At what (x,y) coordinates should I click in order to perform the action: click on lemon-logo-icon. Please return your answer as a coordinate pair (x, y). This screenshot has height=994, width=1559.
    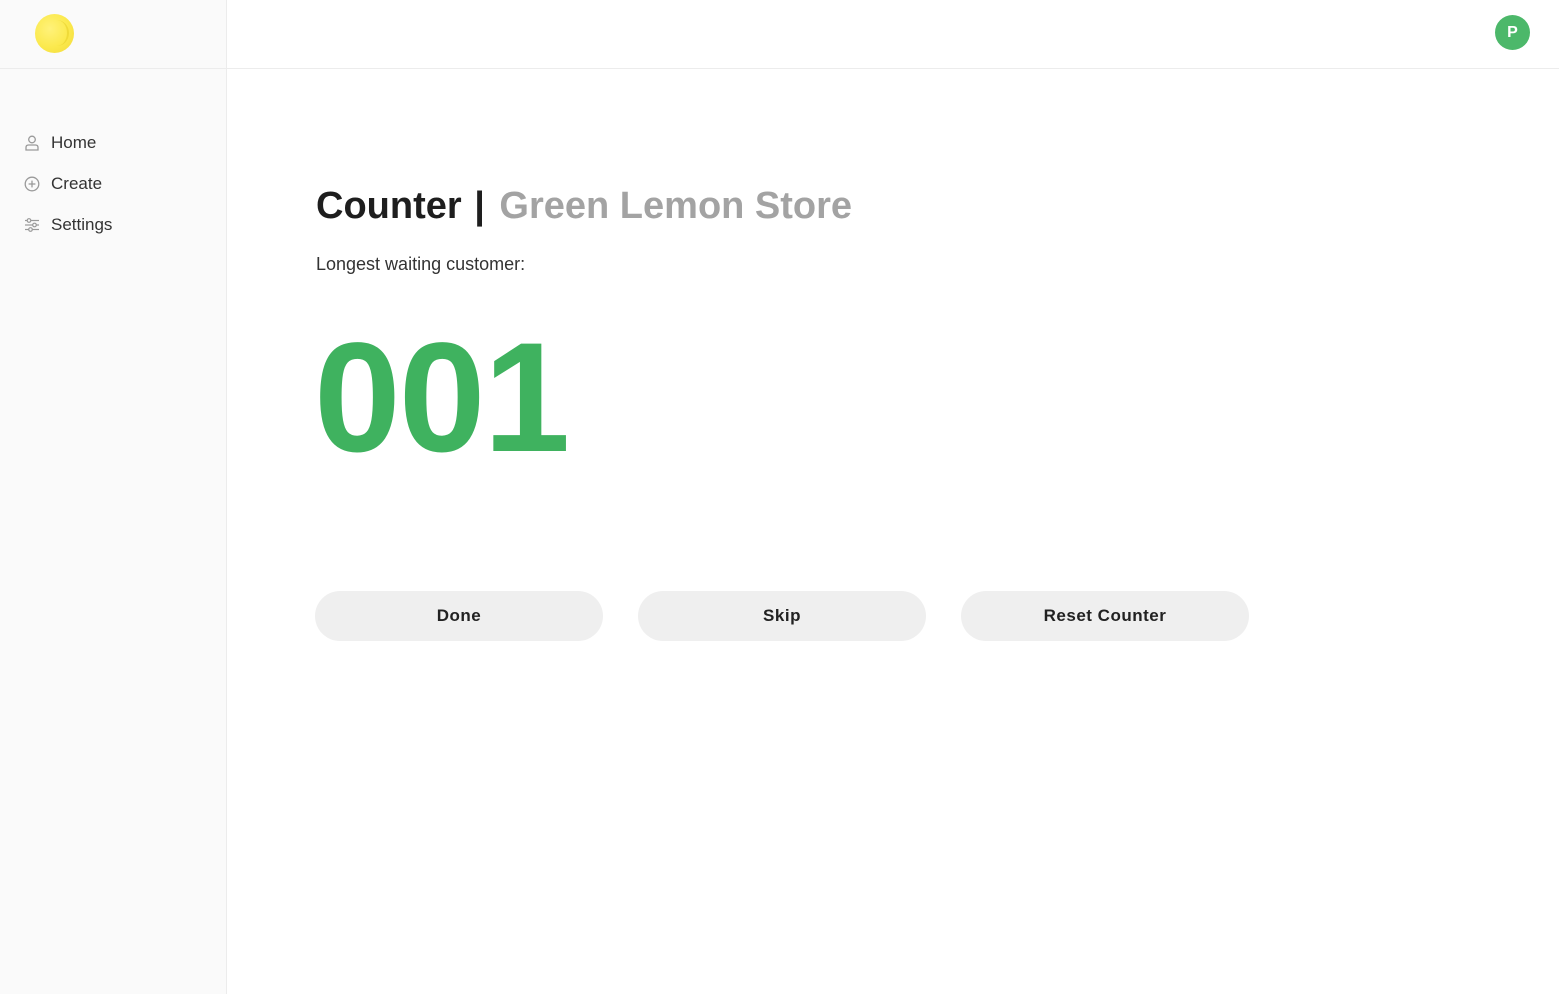
    Looking at the image, I should click on (54, 33).